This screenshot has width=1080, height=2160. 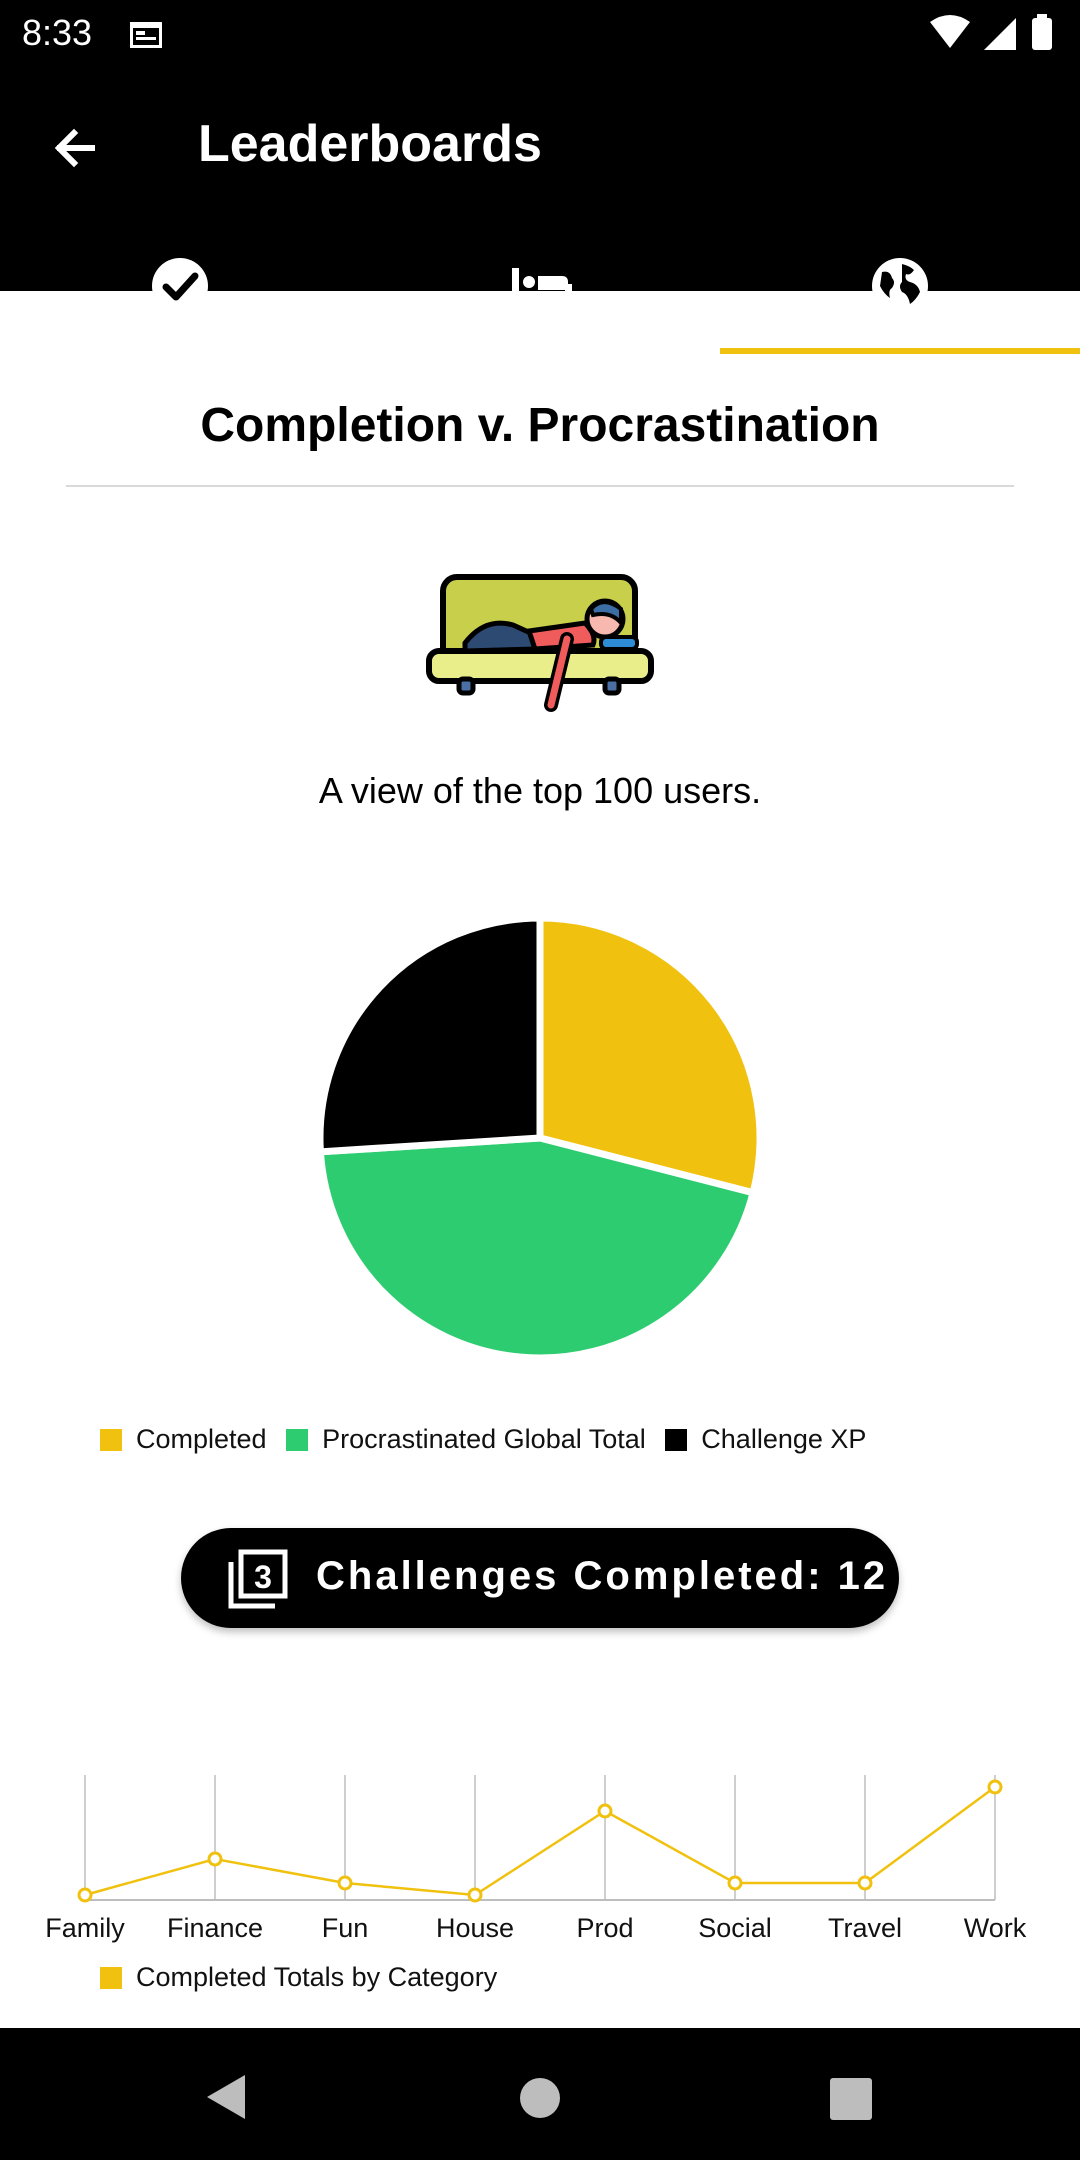 What do you see at coordinates (146, 35) in the screenshot?
I see `calendar-icon` at bounding box center [146, 35].